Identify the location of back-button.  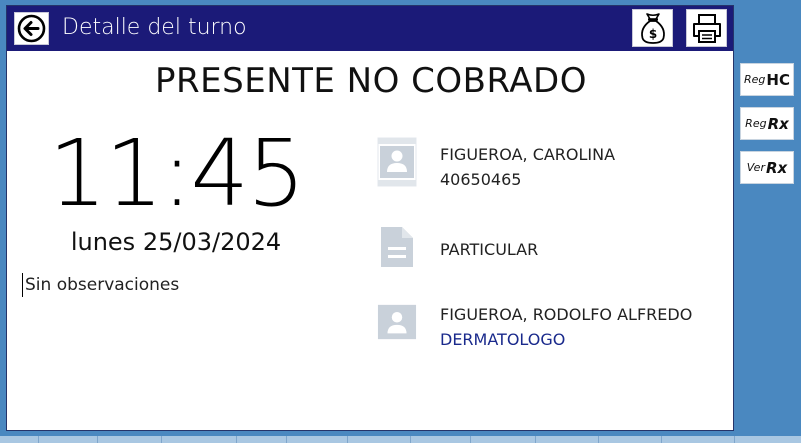
(31, 28).